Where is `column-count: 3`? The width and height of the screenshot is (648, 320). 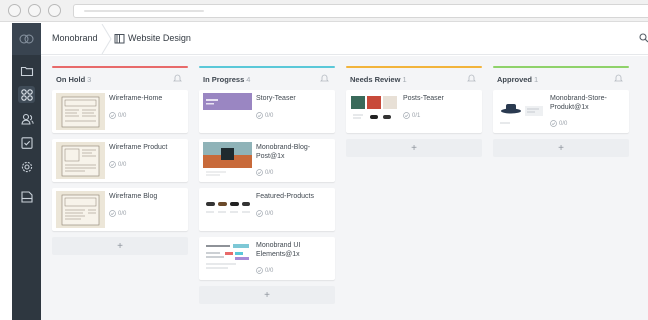
column-count: 3 is located at coordinates (89, 79).